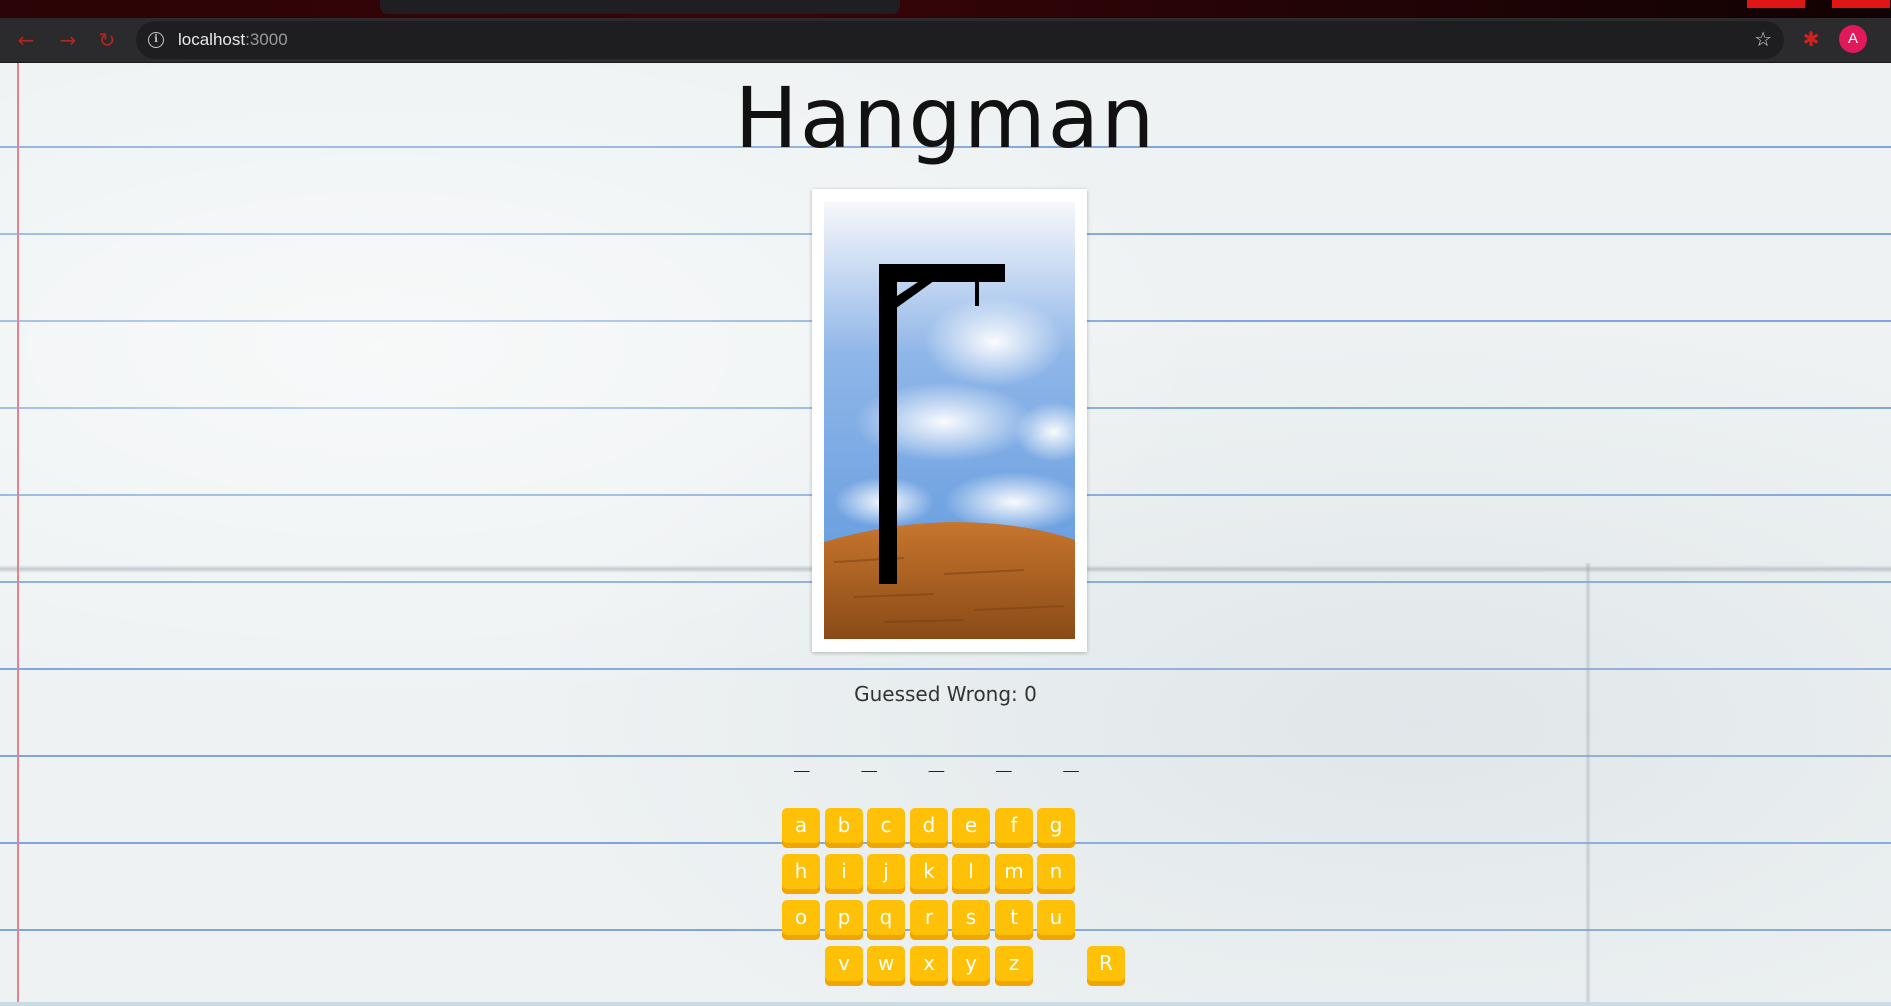 The height and width of the screenshot is (1006, 1891). What do you see at coordinates (1056, 874) in the screenshot?
I see `key-n: n` at bounding box center [1056, 874].